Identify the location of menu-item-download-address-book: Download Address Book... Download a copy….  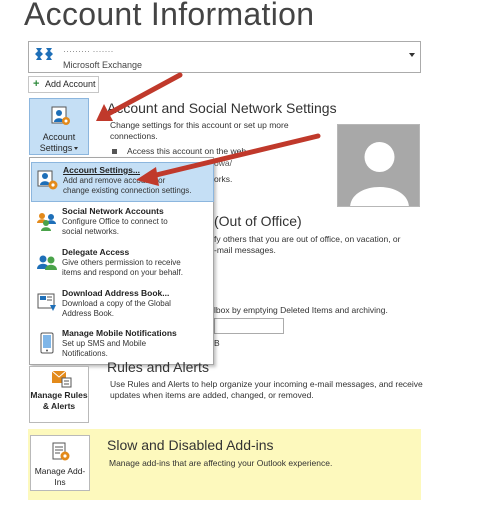
(122, 306).